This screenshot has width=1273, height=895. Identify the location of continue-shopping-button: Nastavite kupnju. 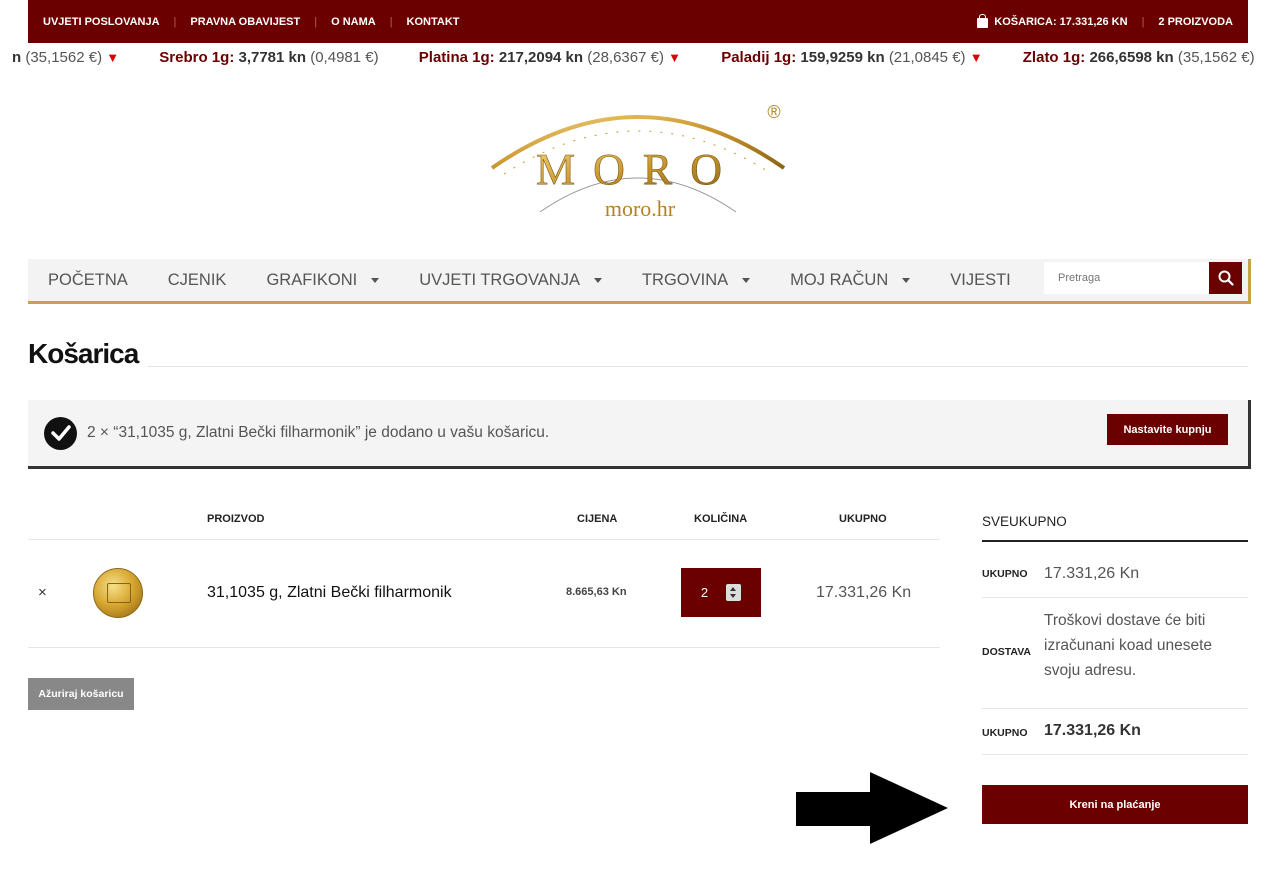
(1167, 429).